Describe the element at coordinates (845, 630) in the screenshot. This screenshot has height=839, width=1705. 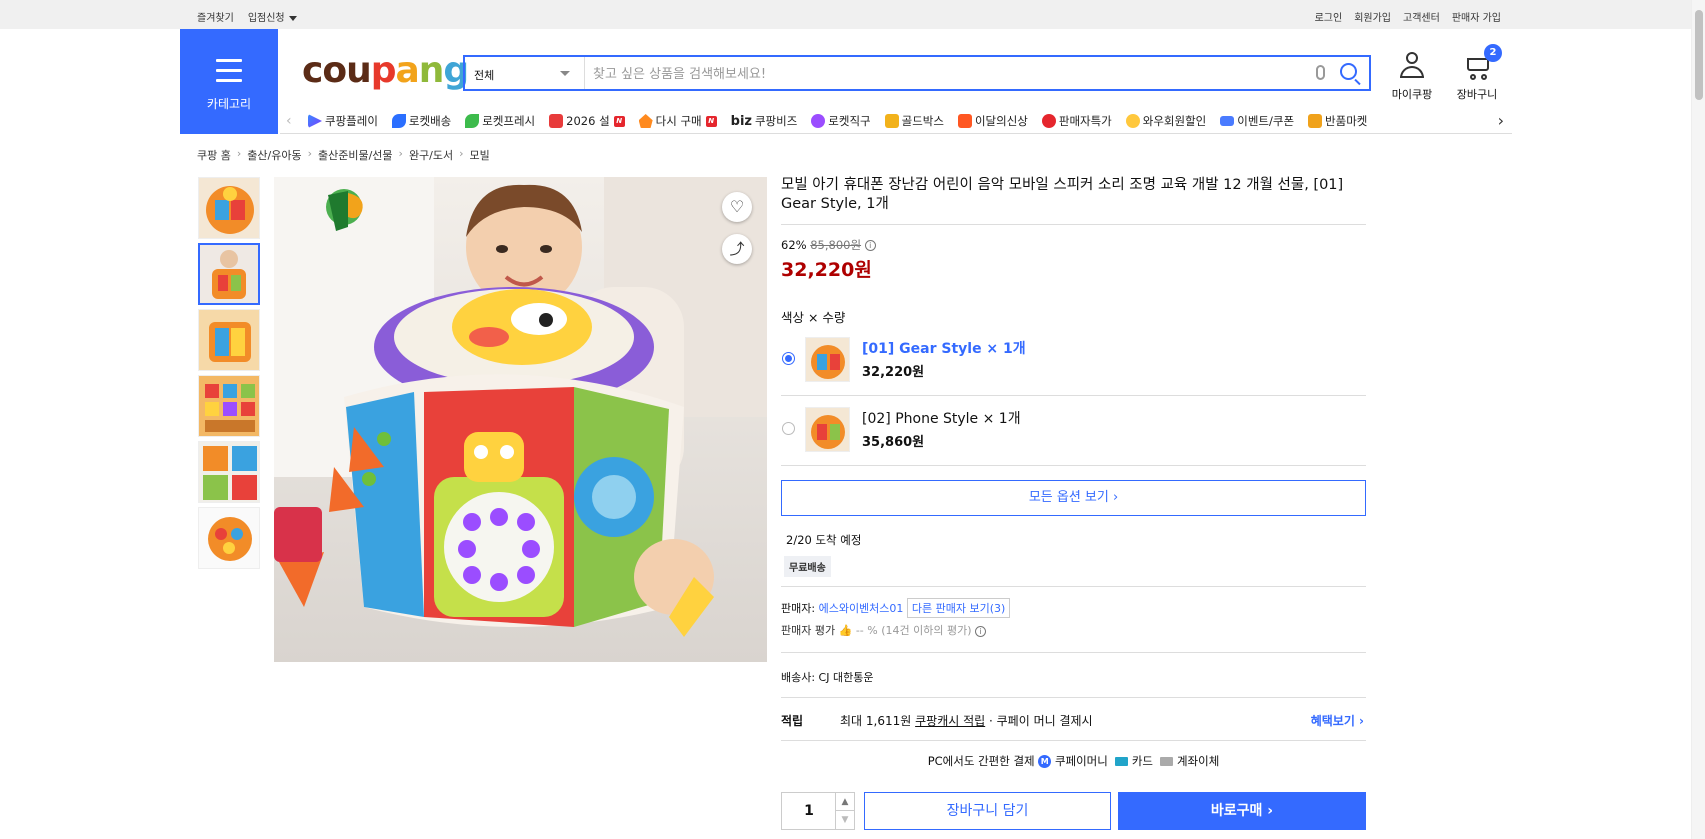
I see `thumbs-up-icon: 👍` at that location.